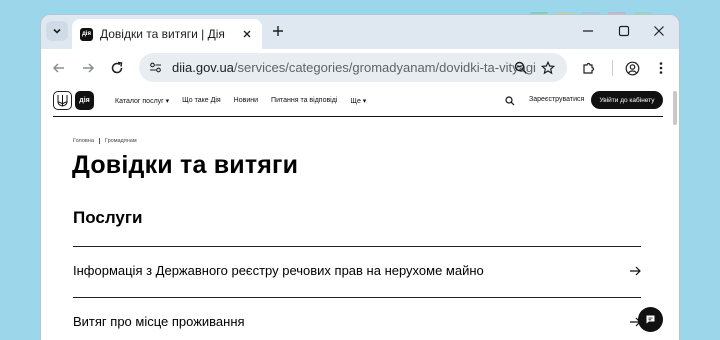 The image size is (720, 340). What do you see at coordinates (121, 141) in the screenshot?
I see `breadcrumb-citizens: Громадянам` at bounding box center [121, 141].